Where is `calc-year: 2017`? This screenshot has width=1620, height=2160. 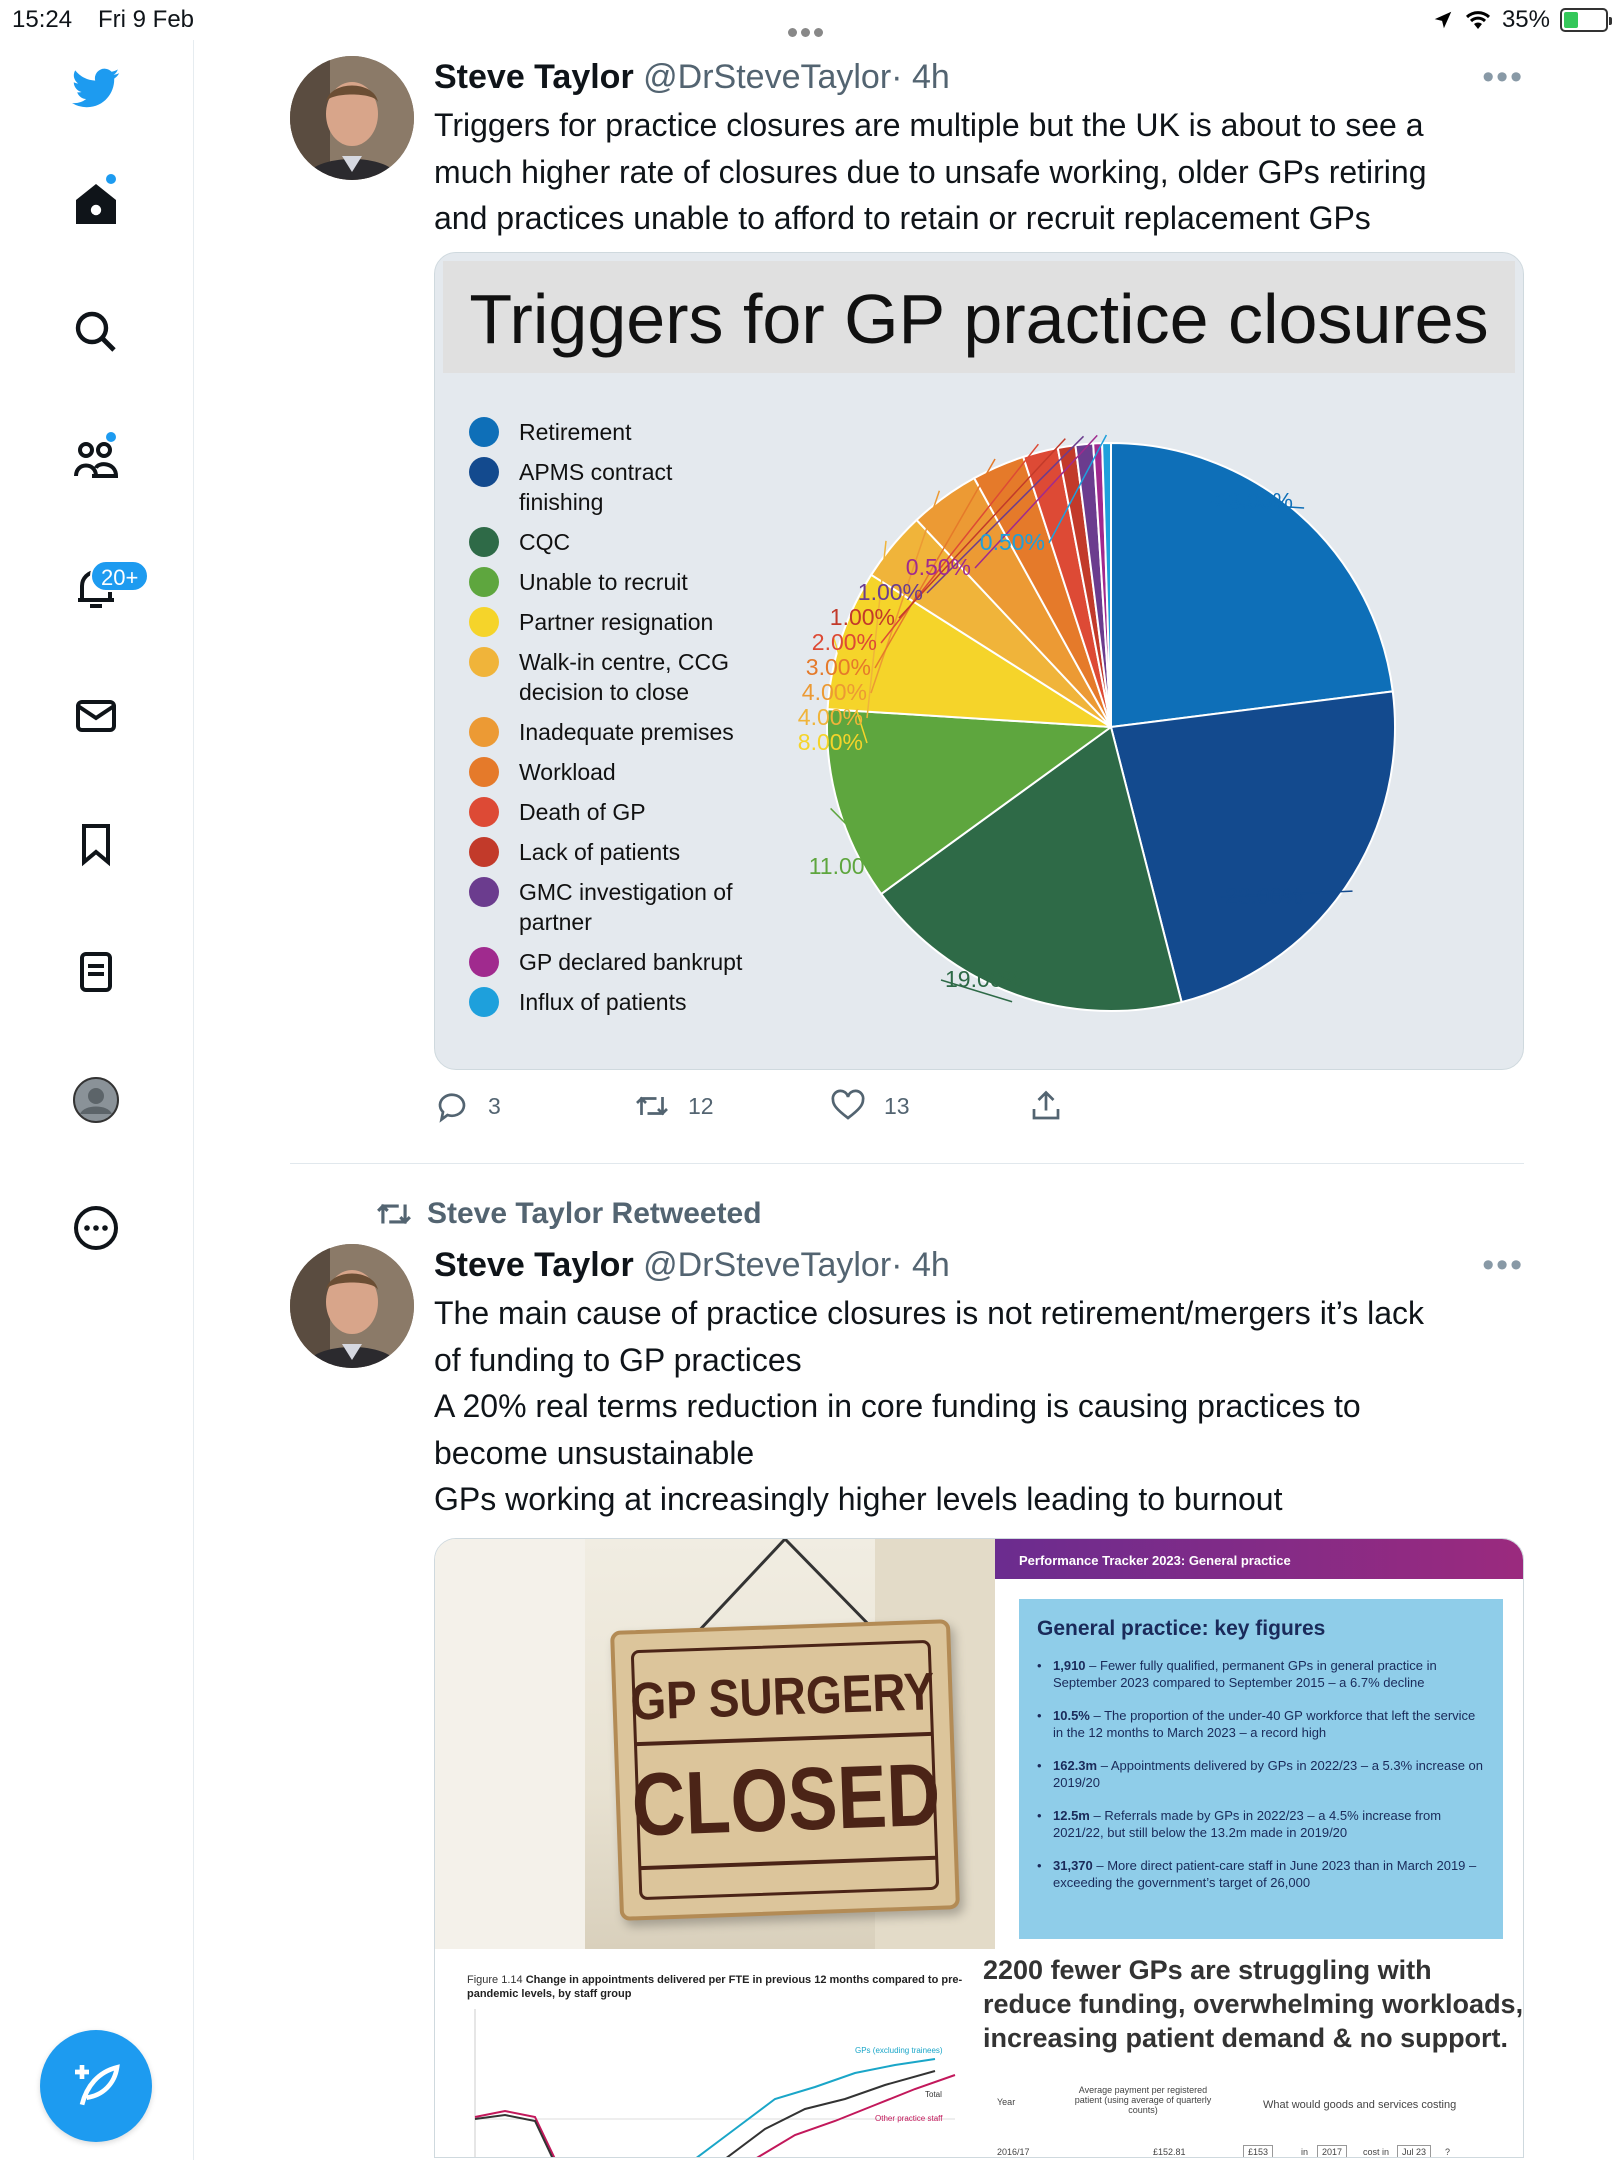
calc-year: 2017 is located at coordinates (1332, 2151).